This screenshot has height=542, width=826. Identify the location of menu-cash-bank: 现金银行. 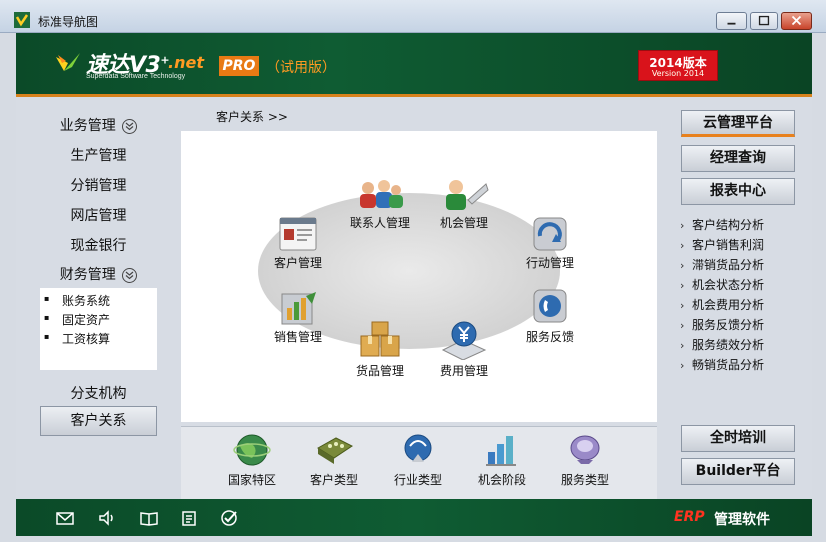
(98, 245).